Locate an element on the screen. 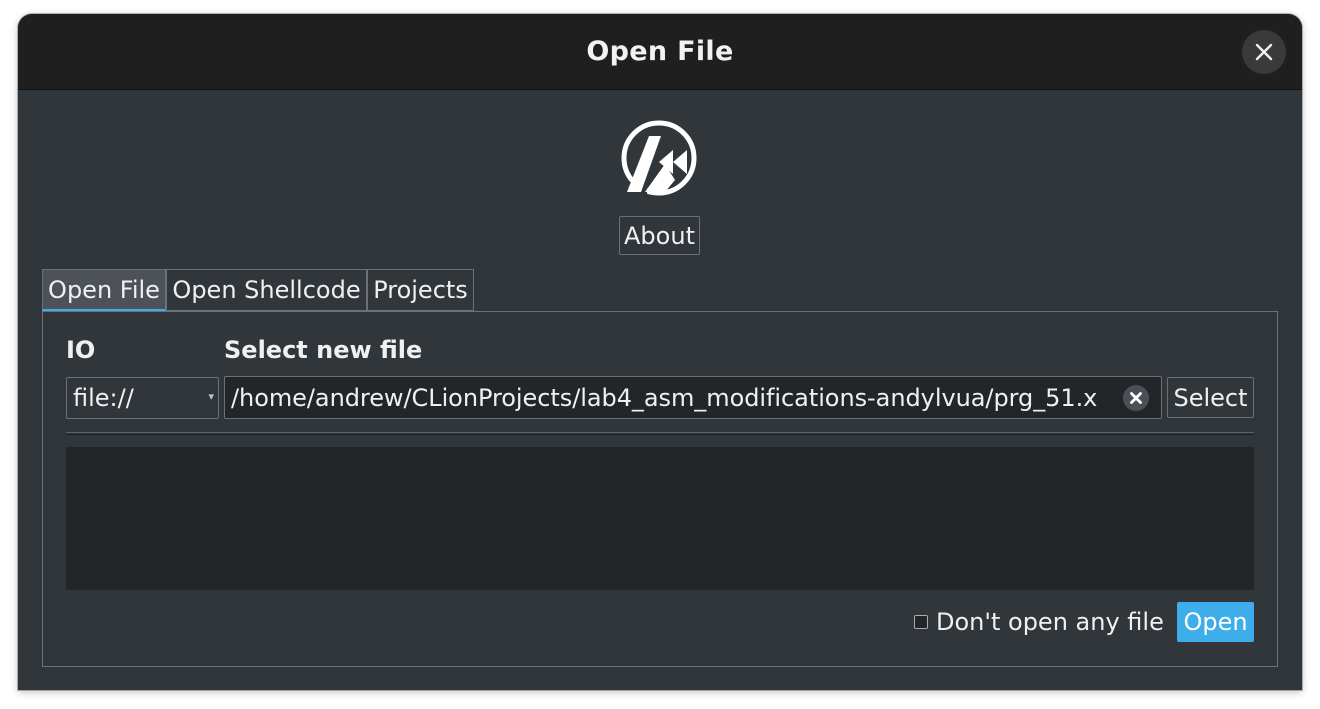 This screenshot has width=1320, height=709. close-icon is located at coordinates (1264, 52).